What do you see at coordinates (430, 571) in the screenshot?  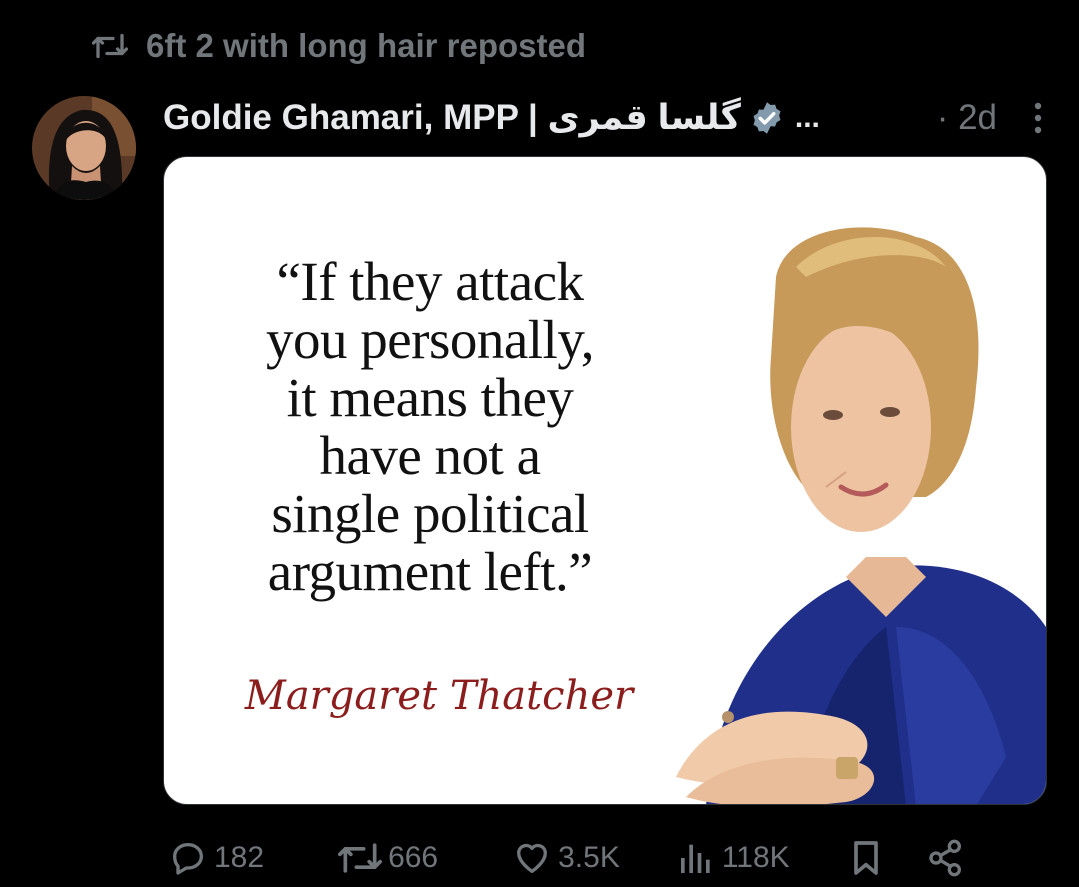 I see `quote-line: argument left.”` at bounding box center [430, 571].